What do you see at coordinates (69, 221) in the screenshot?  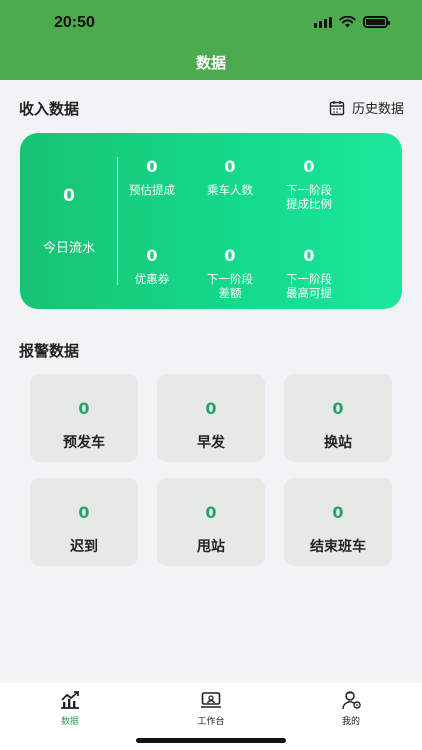 I see `today-revenue: 0 今日流水` at bounding box center [69, 221].